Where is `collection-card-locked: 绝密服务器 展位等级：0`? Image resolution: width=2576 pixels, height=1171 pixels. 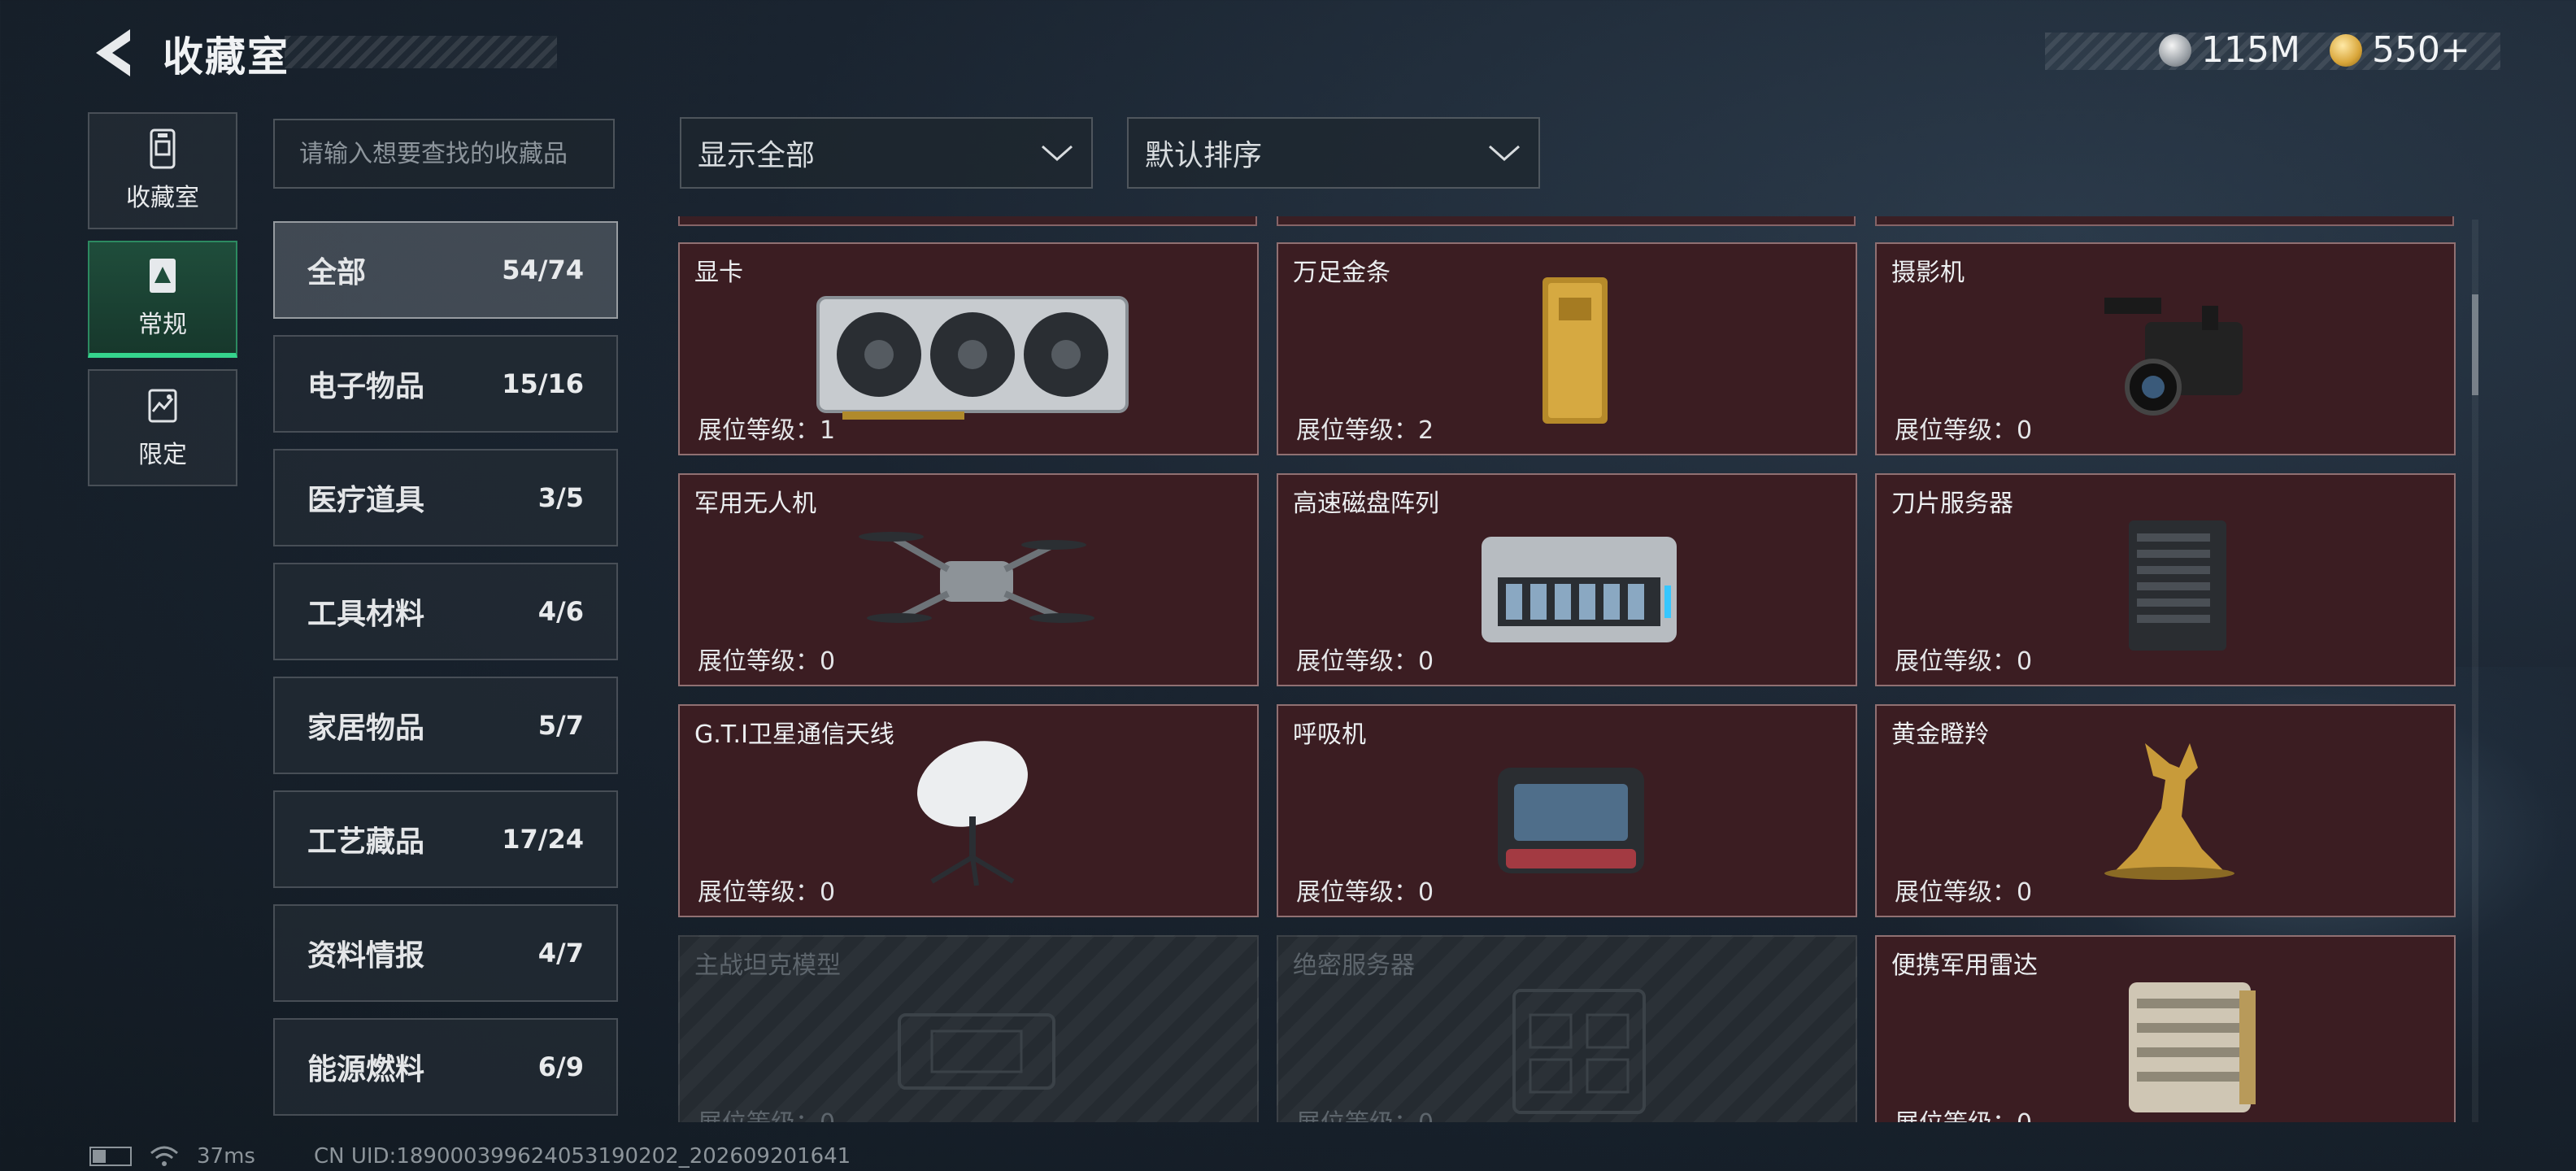 collection-card-locked: 绝密服务器 展位等级：0 is located at coordinates (1567, 1028).